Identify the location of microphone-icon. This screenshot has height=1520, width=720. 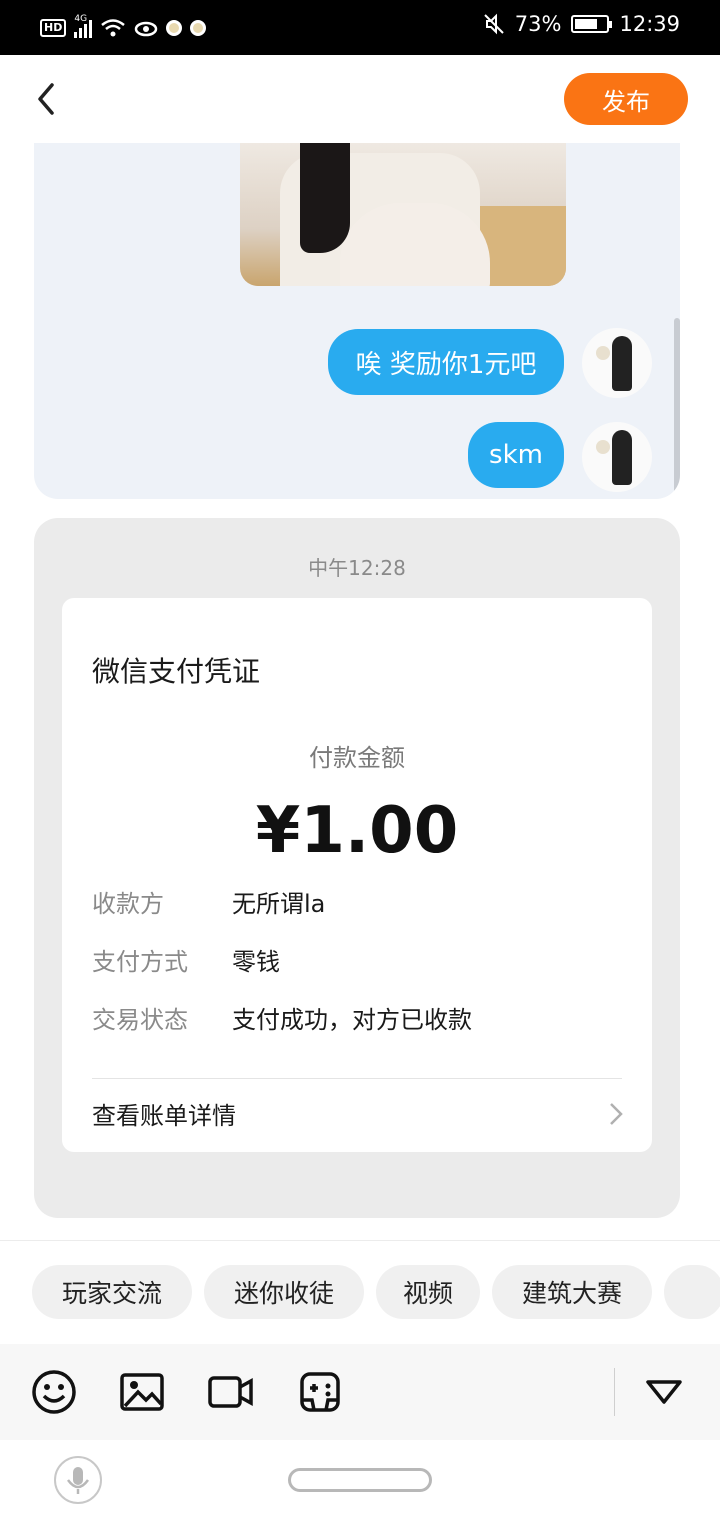
(78, 1480).